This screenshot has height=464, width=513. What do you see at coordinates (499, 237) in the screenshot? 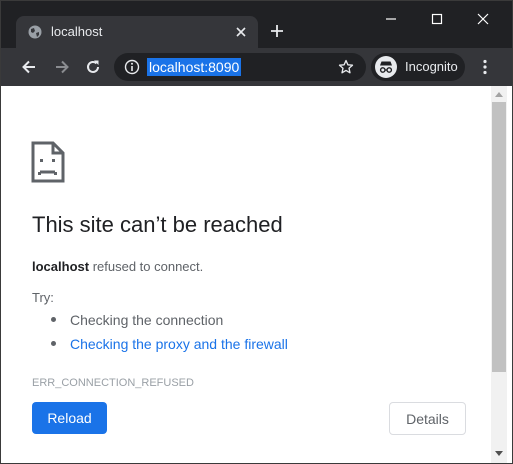
I see `scrollbar-thumb` at bounding box center [499, 237].